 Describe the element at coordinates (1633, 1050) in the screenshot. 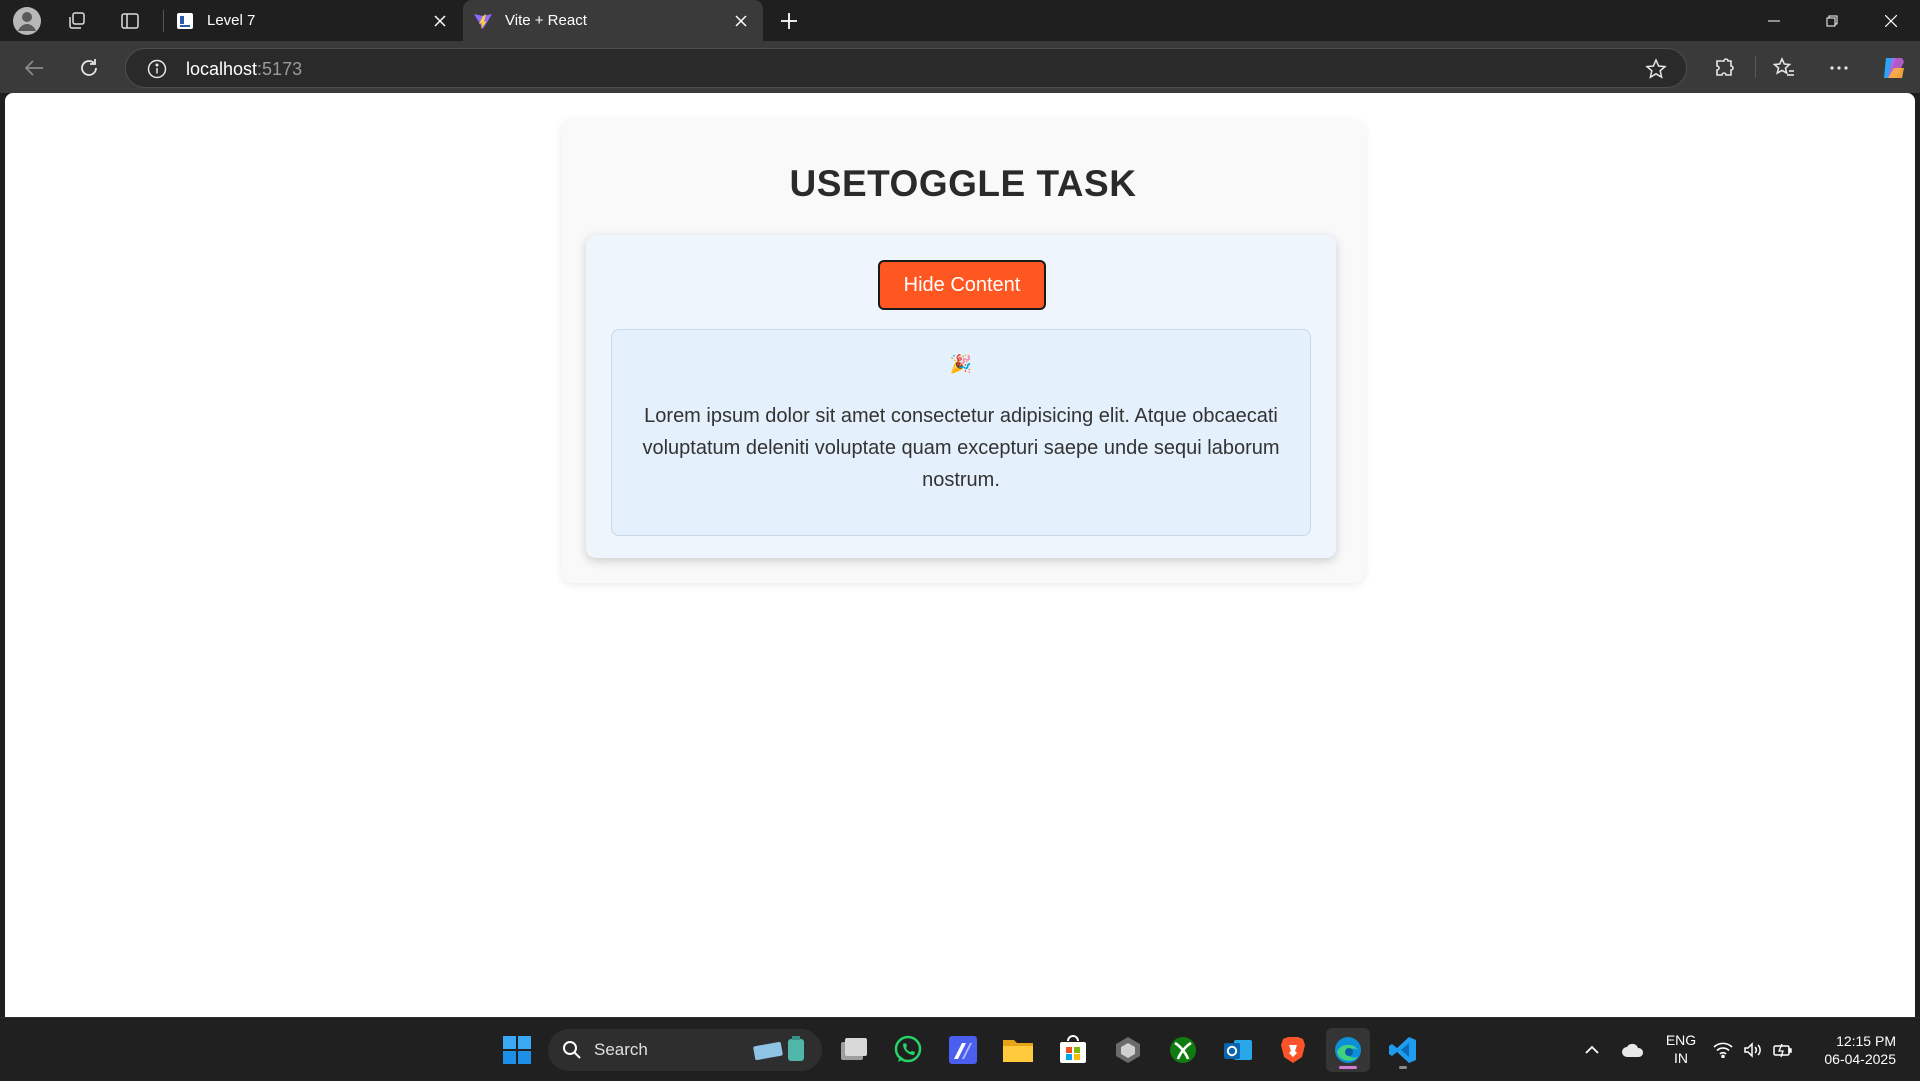

I see `onedrive-cloud-icon` at that location.